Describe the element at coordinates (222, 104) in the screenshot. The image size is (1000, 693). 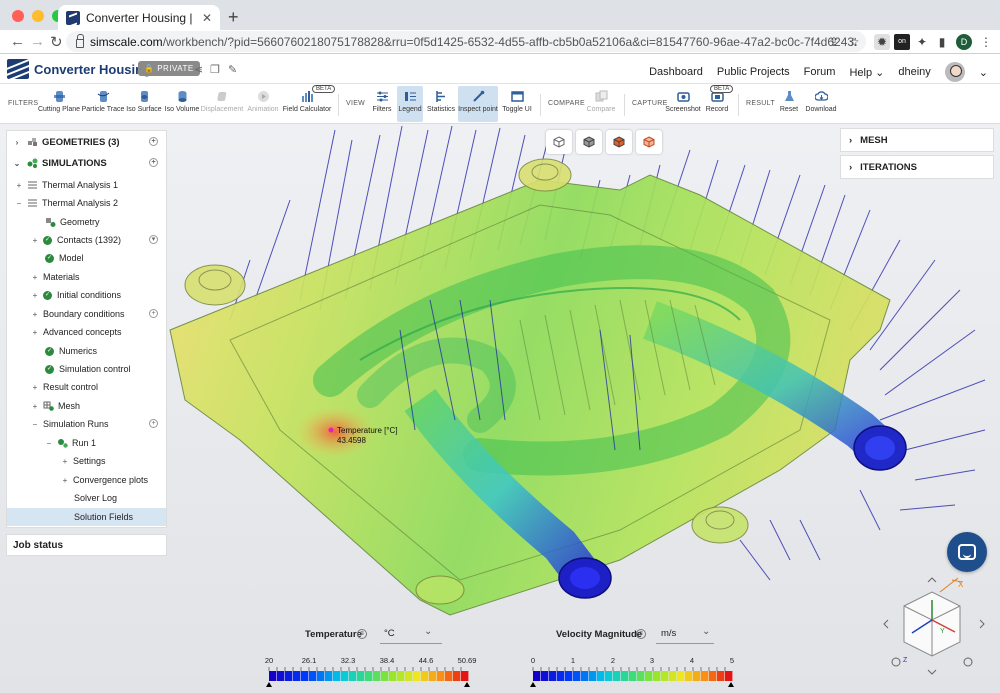
I see `displacement-tool: Displacement` at that location.